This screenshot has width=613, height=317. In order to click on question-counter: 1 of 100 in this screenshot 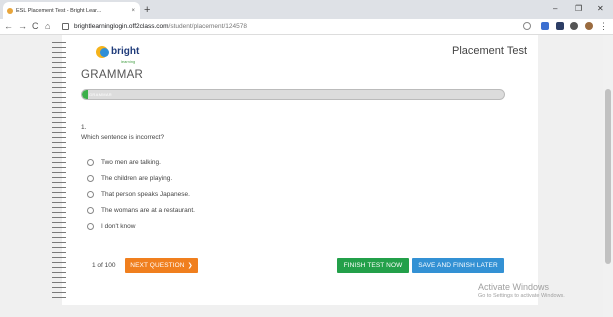, I will do `click(104, 265)`.